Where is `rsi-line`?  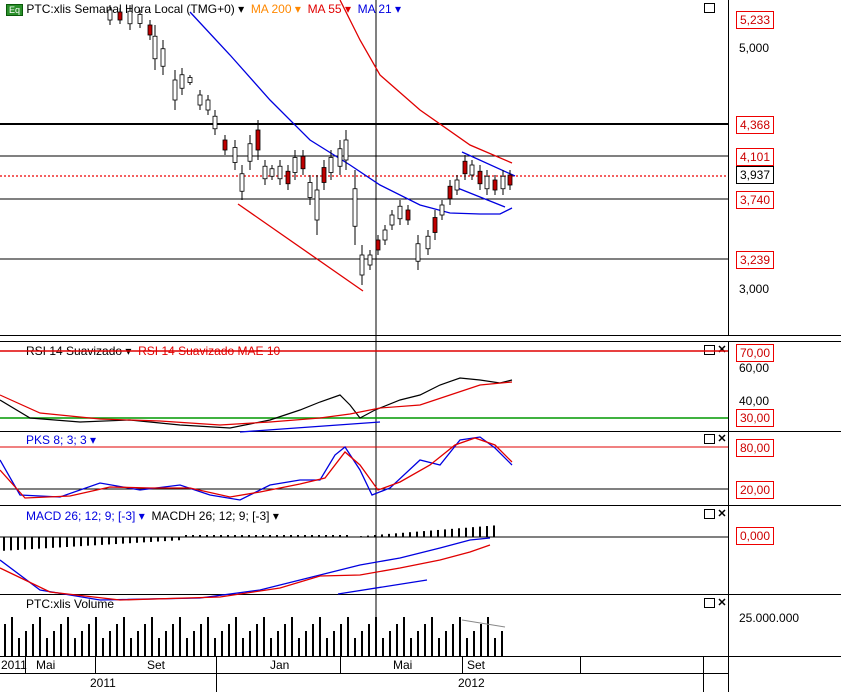 rsi-line is located at coordinates (256, 403).